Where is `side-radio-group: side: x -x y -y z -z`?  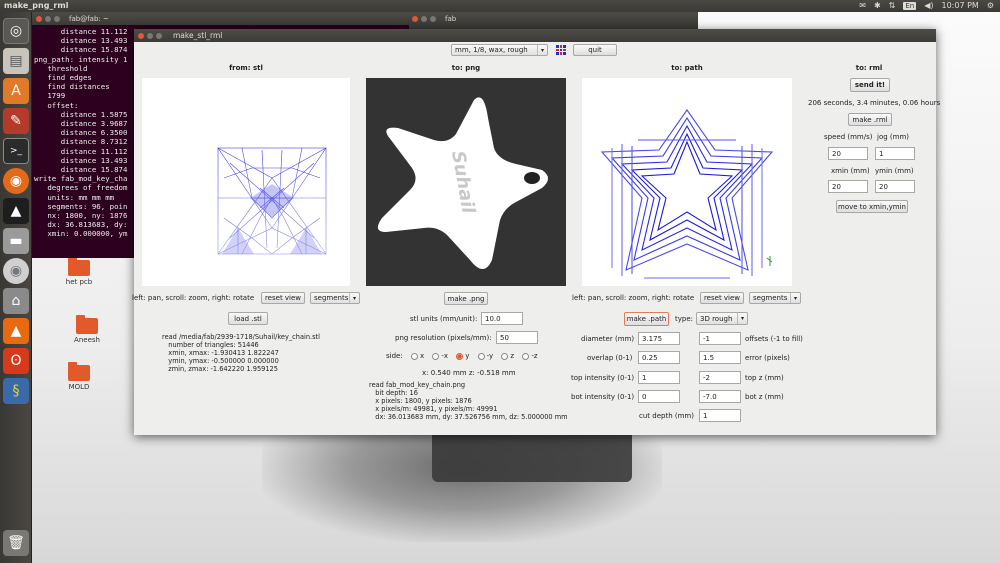
side-radio-group: side: x -x y -y z -z is located at coordinates (462, 356).